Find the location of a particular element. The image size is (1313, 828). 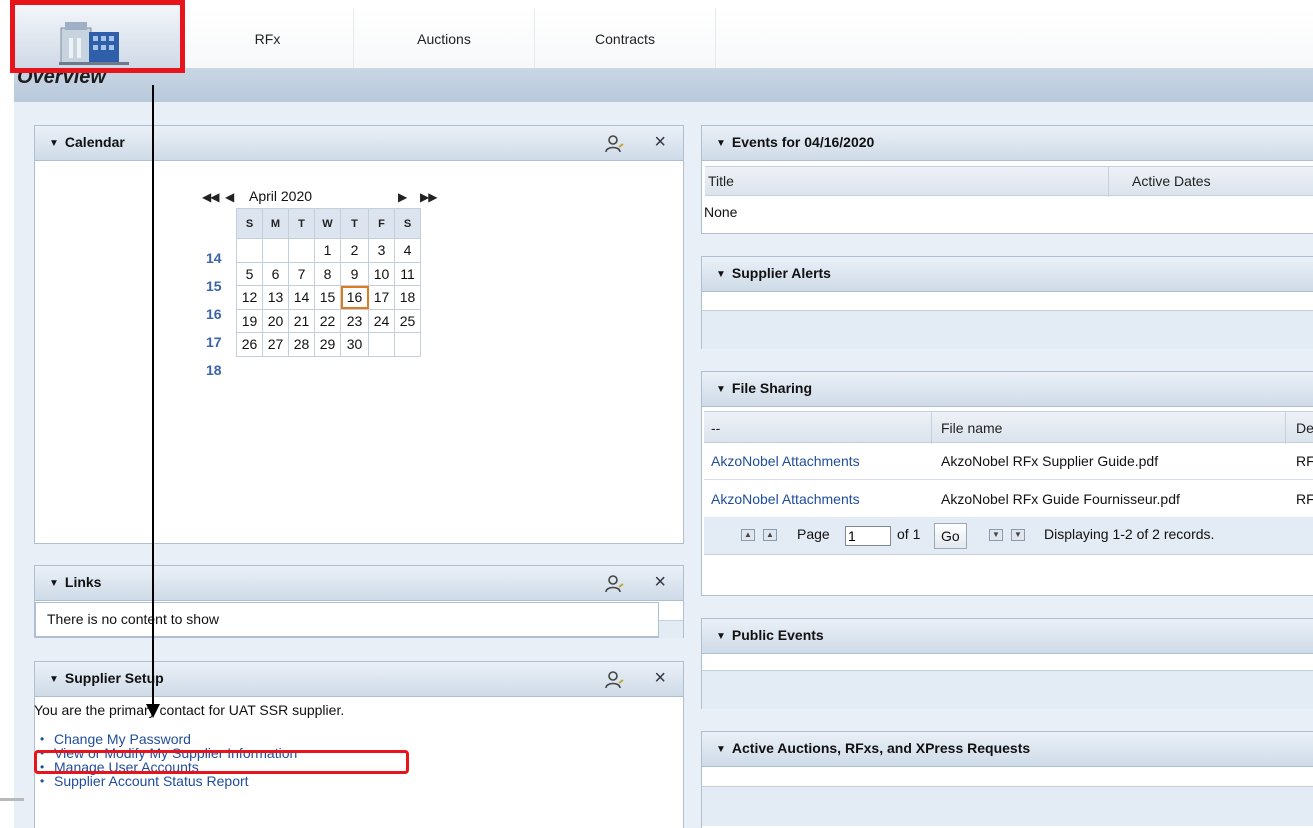

calendar-day: 15 is located at coordinates (327, 297).